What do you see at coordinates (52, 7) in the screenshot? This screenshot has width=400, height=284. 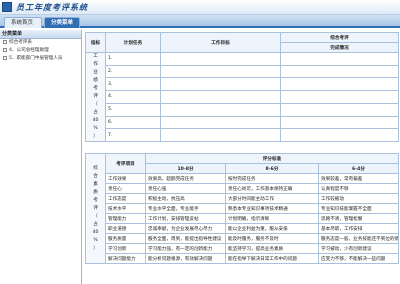 I see `app-title: 员工年度考评系统` at bounding box center [52, 7].